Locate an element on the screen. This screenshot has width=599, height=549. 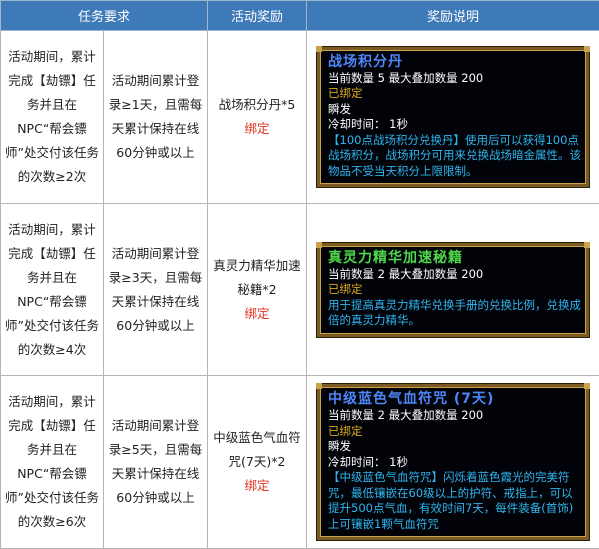
award-cell: 中级蓝色气血符咒(7天)*2 绑定 is located at coordinates (257, 462).